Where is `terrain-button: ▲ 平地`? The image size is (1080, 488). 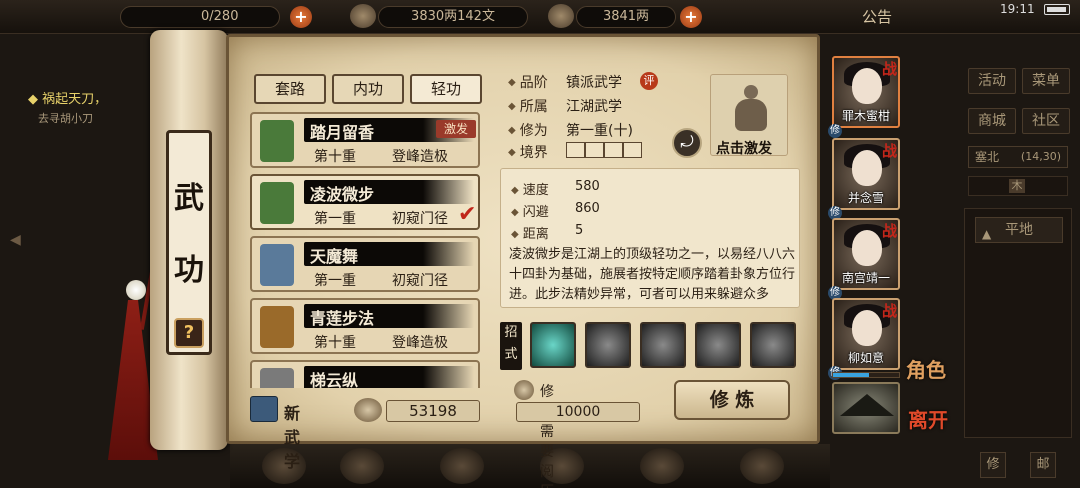 terrain-button: ▲ 平地 is located at coordinates (1019, 230).